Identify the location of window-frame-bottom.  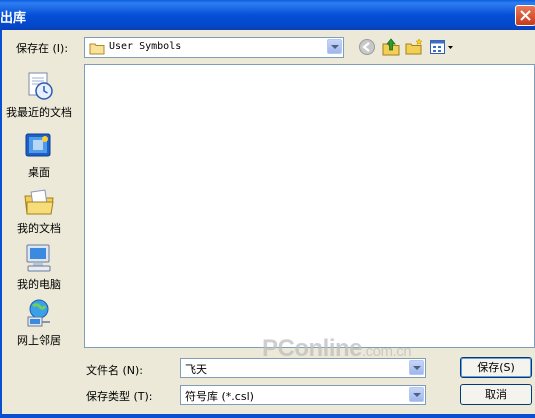
(267, 416).